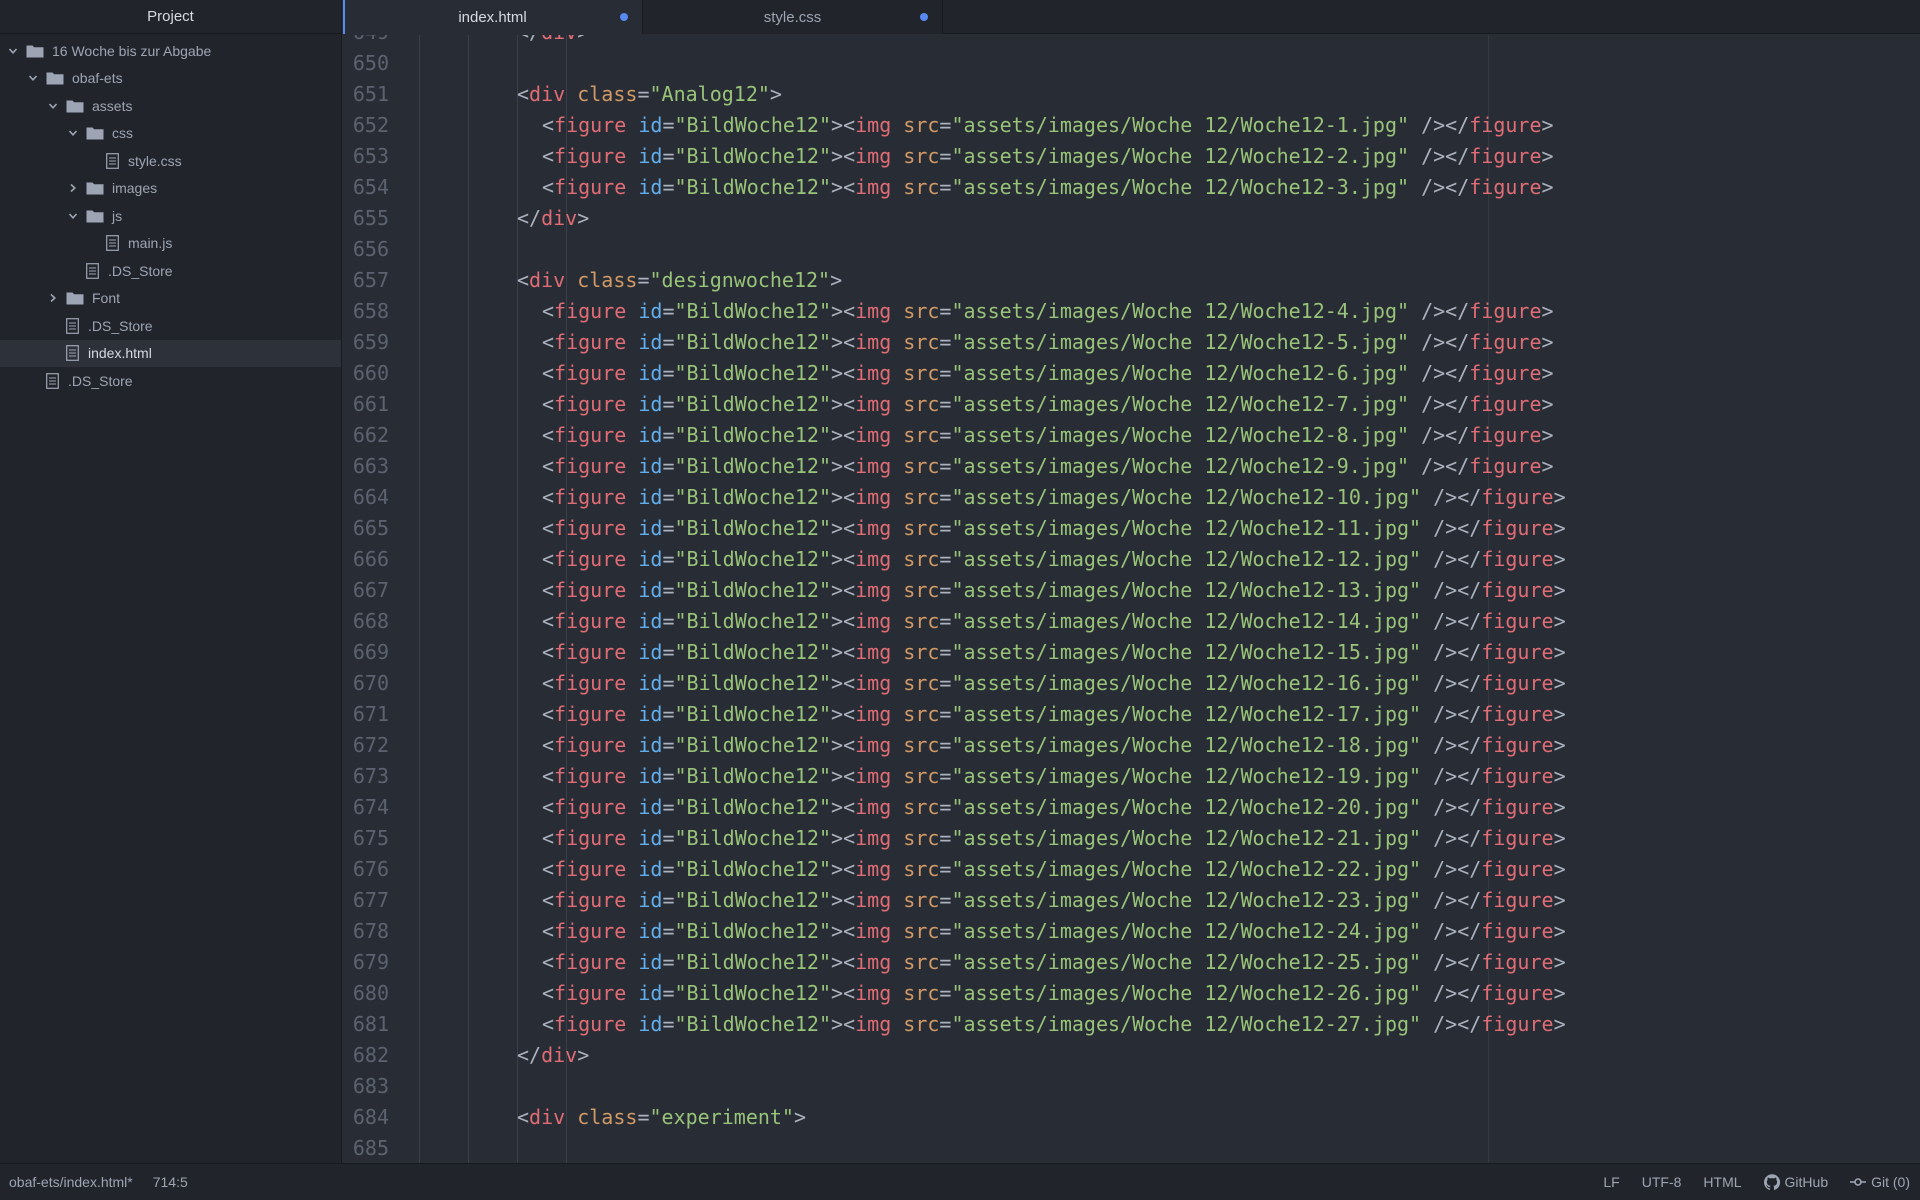 This screenshot has width=1920, height=1200. What do you see at coordinates (97, 78) in the screenshot?
I see `tree-item-label: obaf-ets` at bounding box center [97, 78].